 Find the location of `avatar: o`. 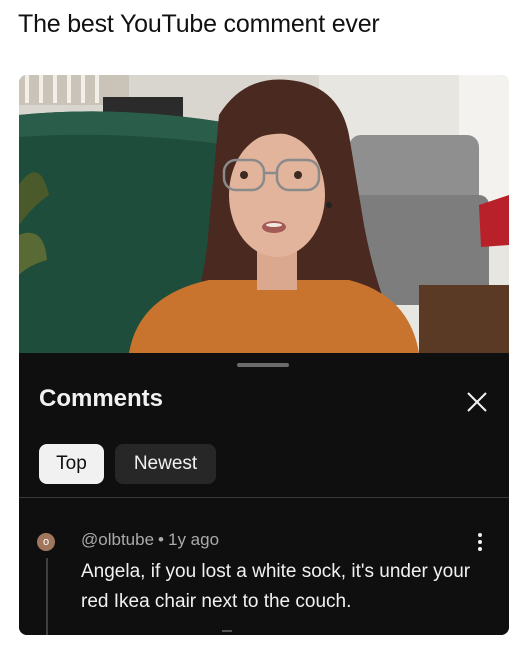

avatar: o is located at coordinates (46, 542).